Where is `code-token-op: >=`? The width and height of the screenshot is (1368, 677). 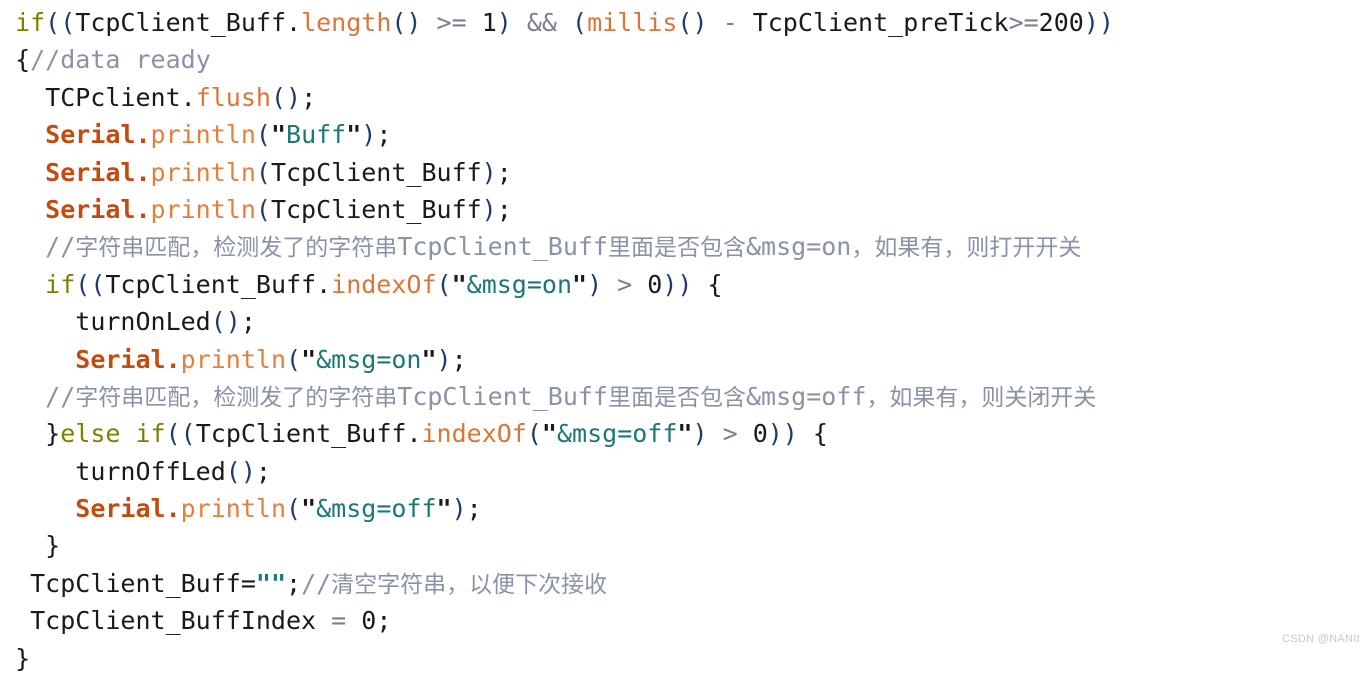 code-token-op: >= is located at coordinates (451, 22).